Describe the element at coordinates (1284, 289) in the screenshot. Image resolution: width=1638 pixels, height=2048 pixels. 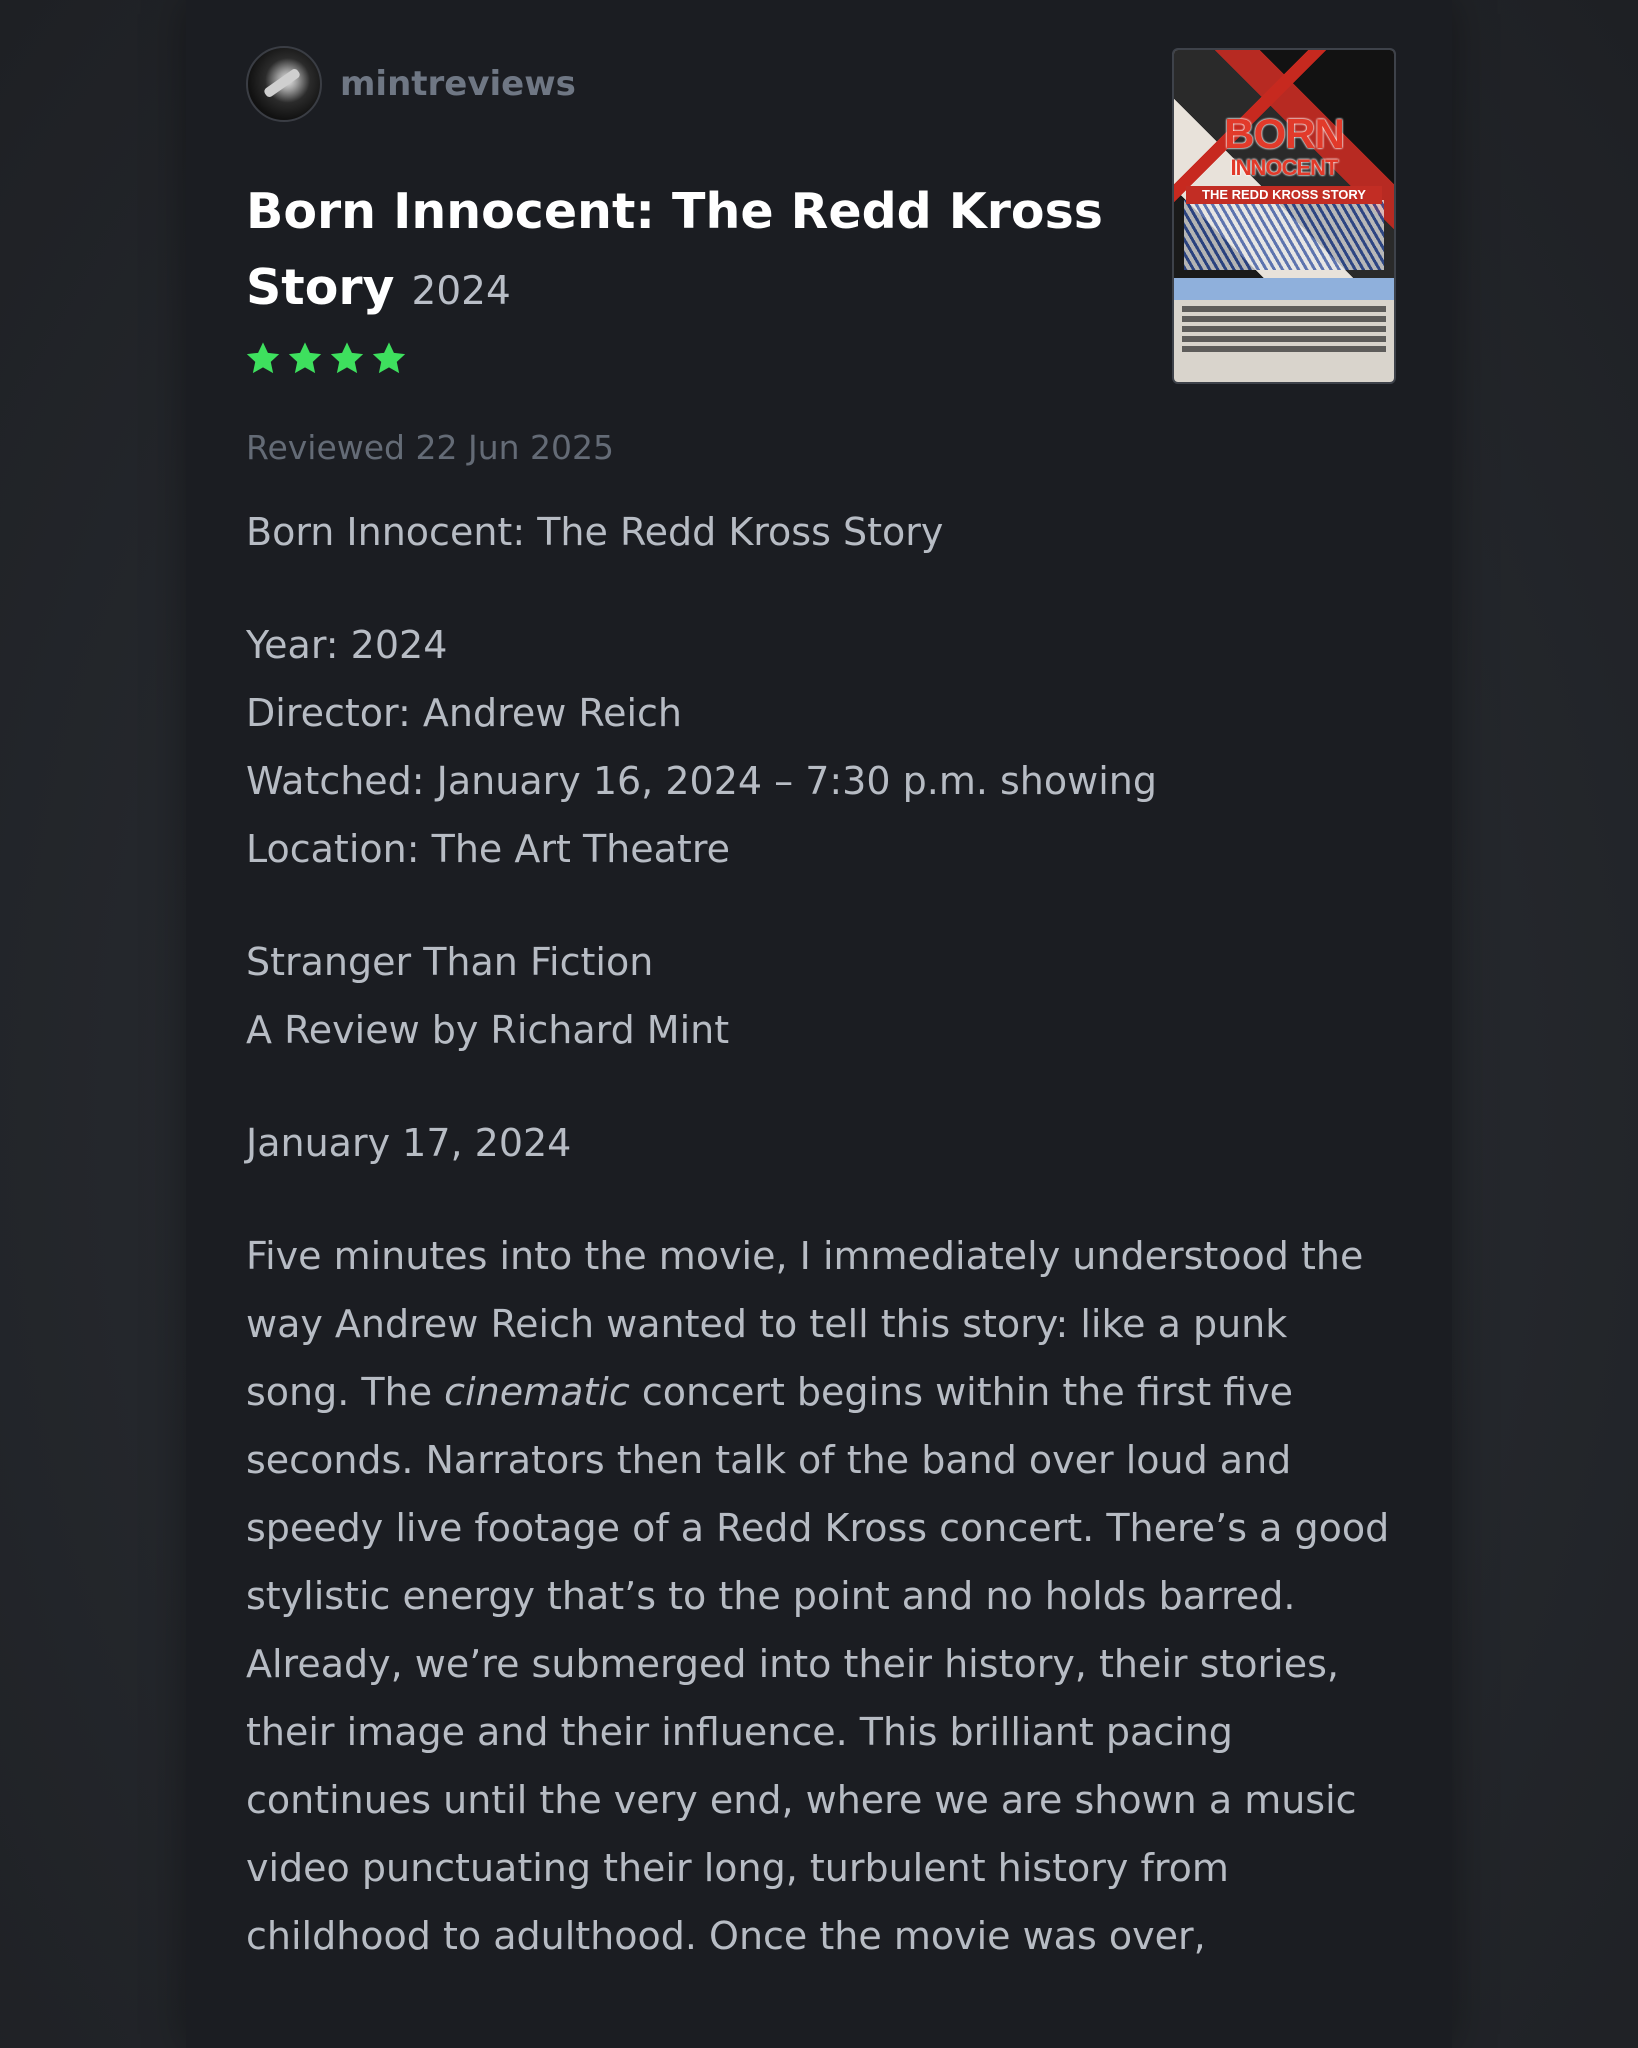
I see `poster-tagline-band` at that location.